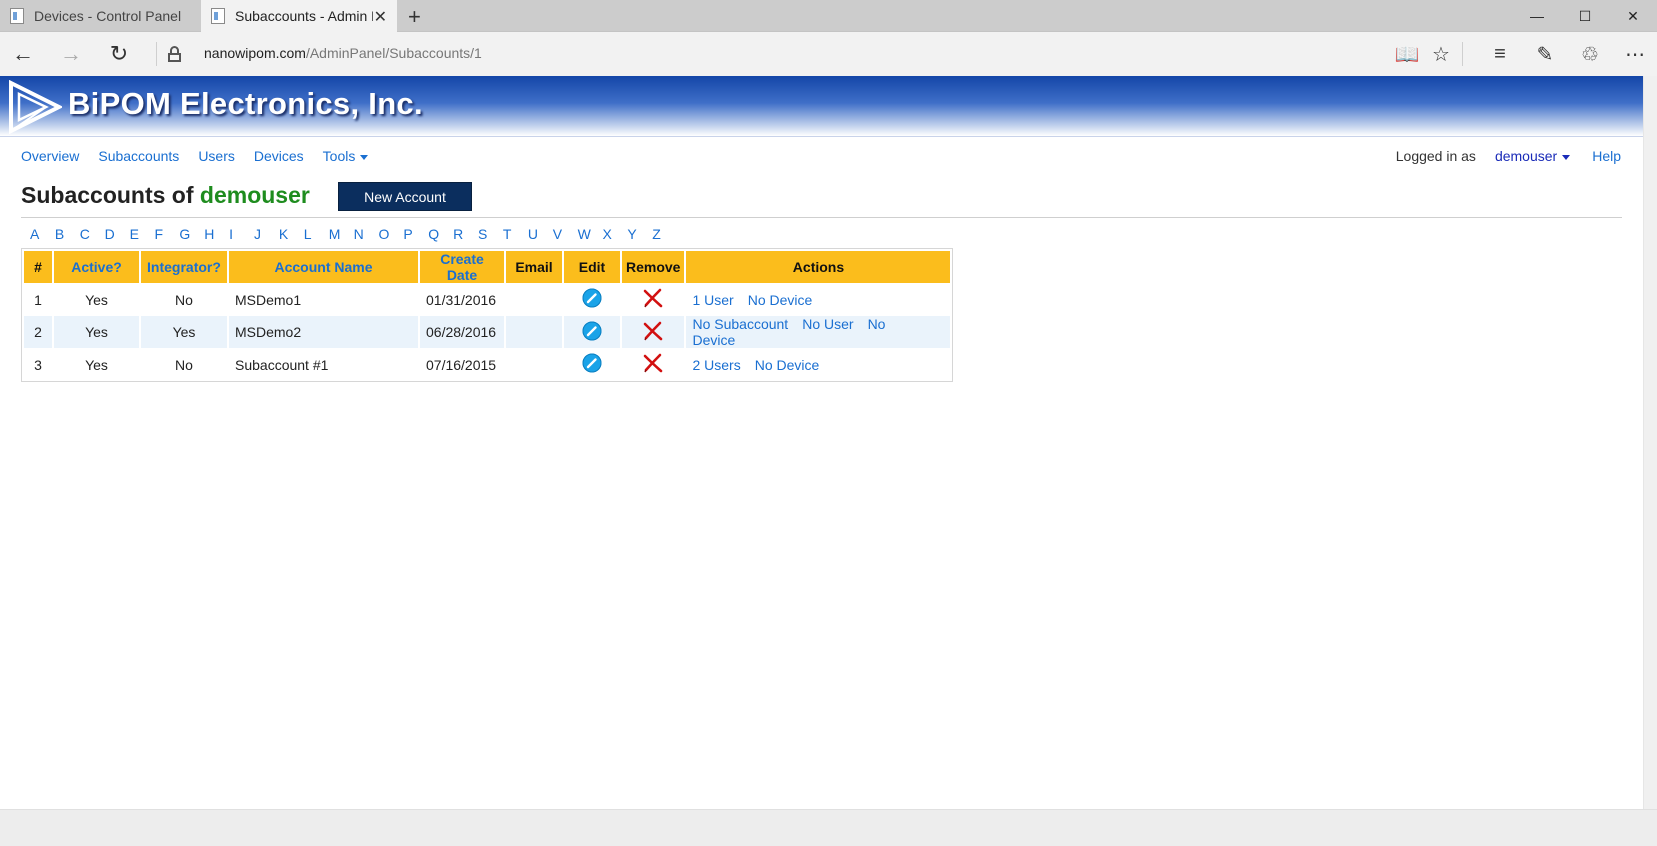 This screenshot has width=1657, height=846. I want to click on header-active: Active?, so click(96, 267).